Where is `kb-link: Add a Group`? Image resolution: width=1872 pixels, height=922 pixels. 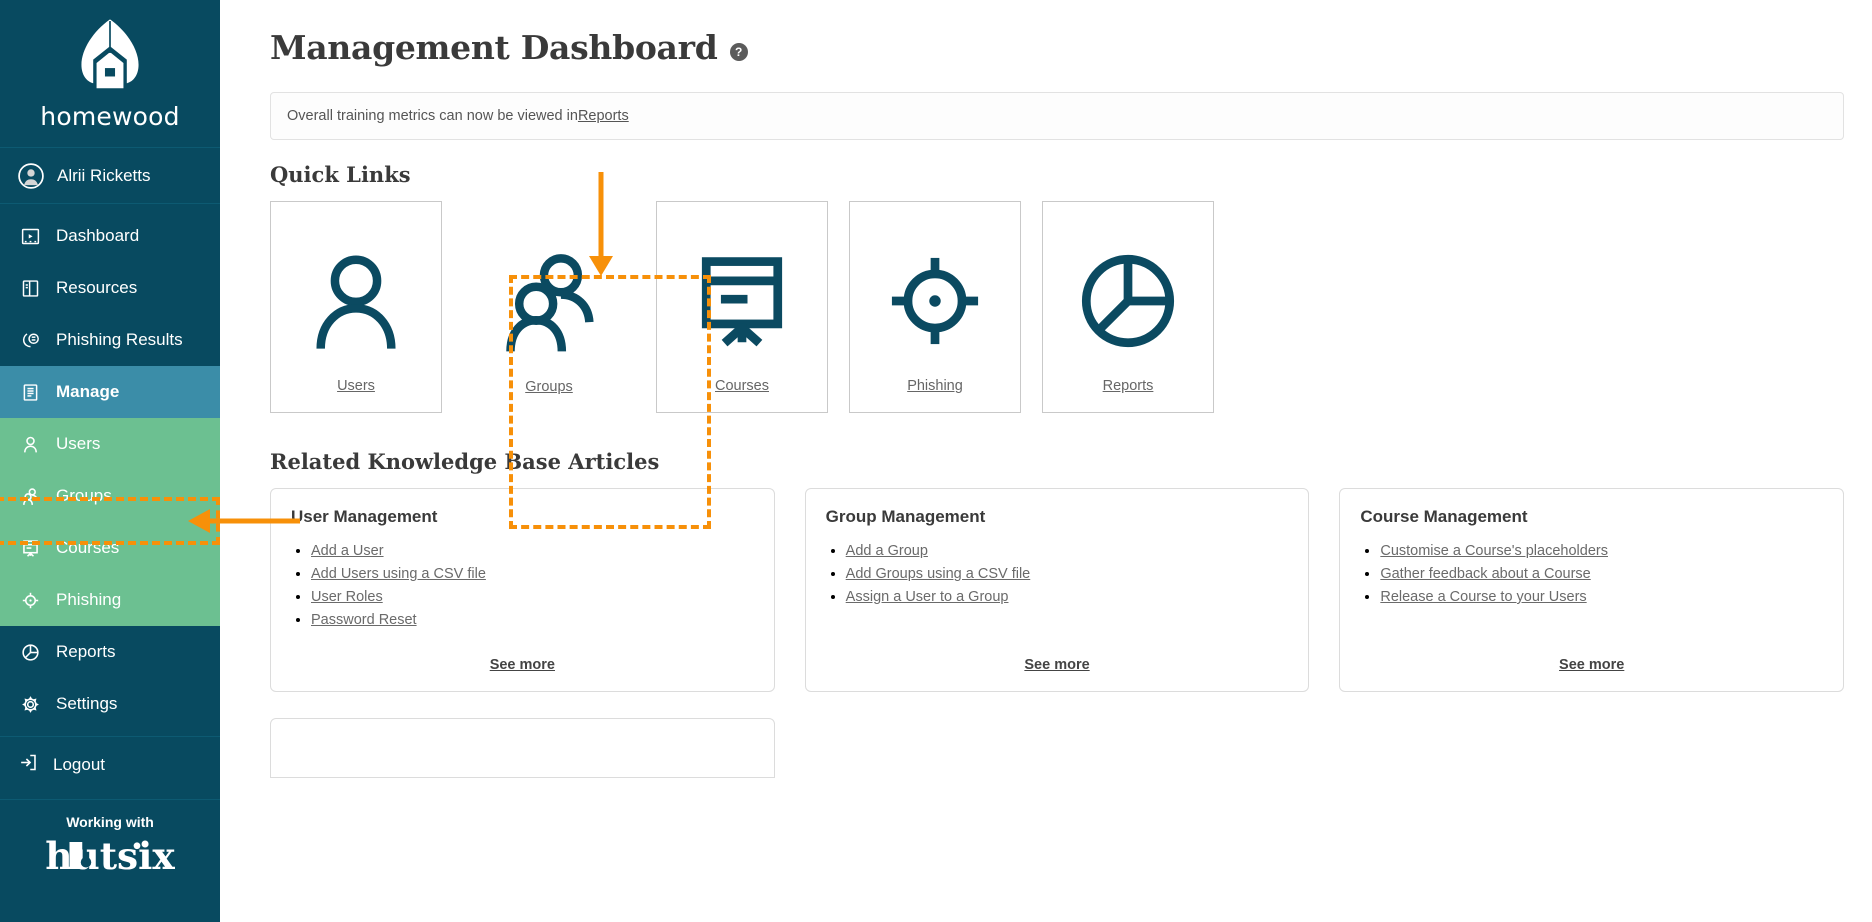 kb-link: Add a Group is located at coordinates (887, 551).